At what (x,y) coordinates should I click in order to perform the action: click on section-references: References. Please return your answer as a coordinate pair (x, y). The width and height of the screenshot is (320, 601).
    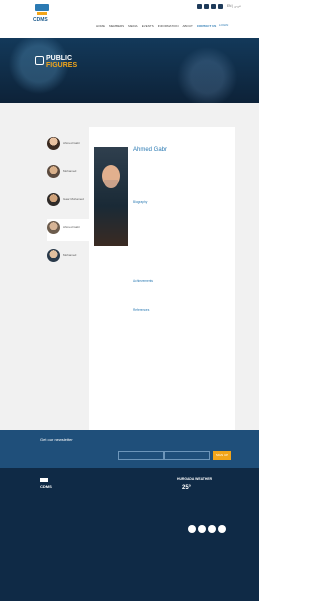
    Looking at the image, I should click on (141, 310).